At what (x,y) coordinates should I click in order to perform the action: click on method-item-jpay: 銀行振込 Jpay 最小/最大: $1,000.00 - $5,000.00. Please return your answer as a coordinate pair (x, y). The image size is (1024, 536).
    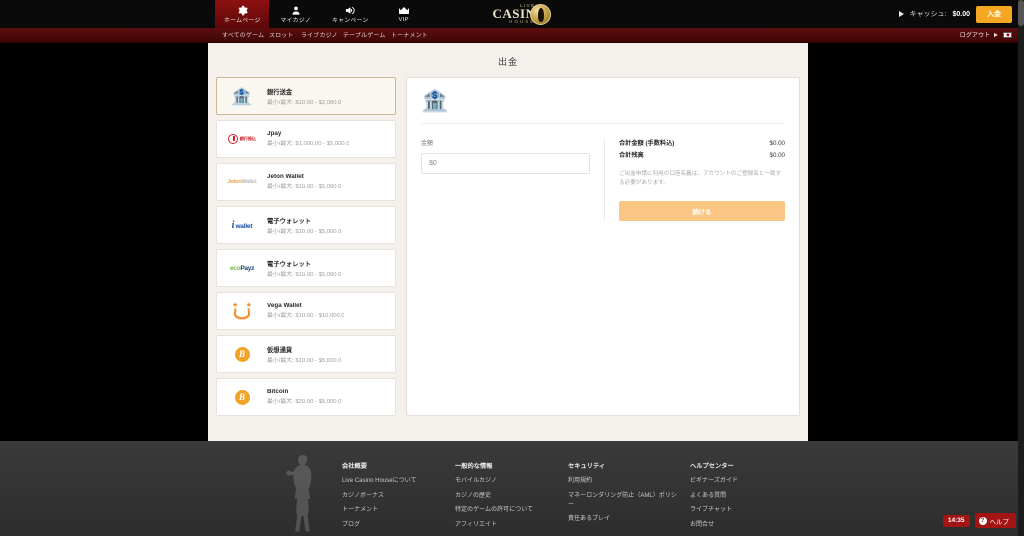
    Looking at the image, I should click on (306, 139).